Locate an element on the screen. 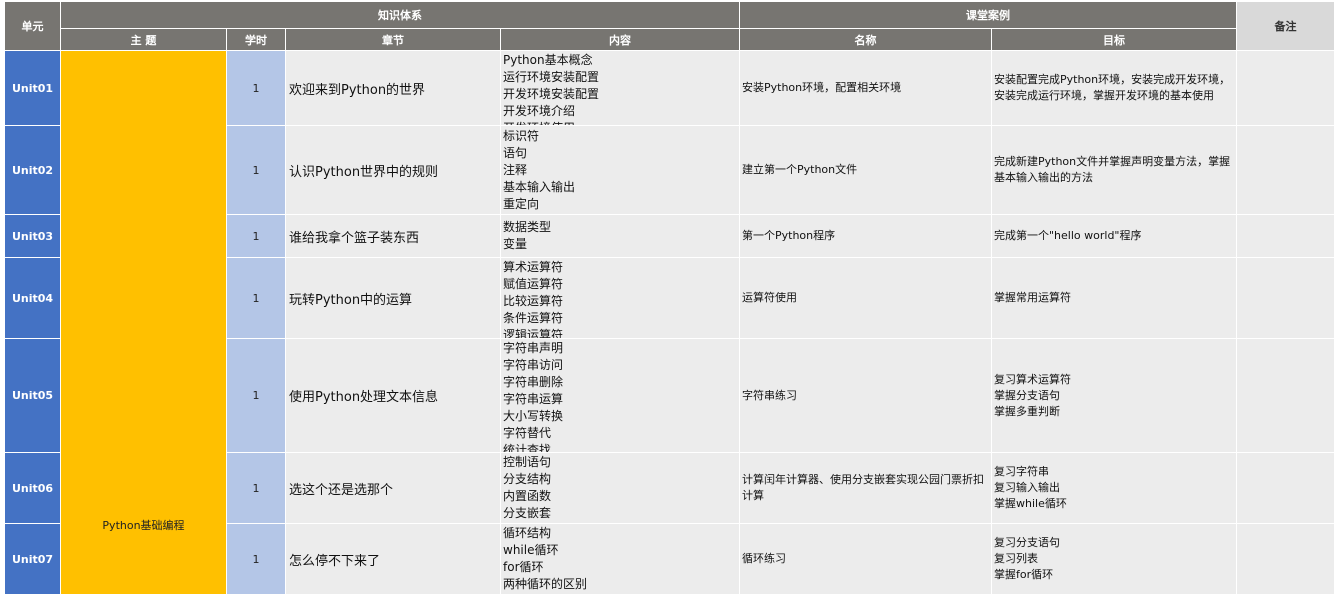 The width and height of the screenshot is (1334, 602). content-line: 两种循环的区别 is located at coordinates (545, 584).